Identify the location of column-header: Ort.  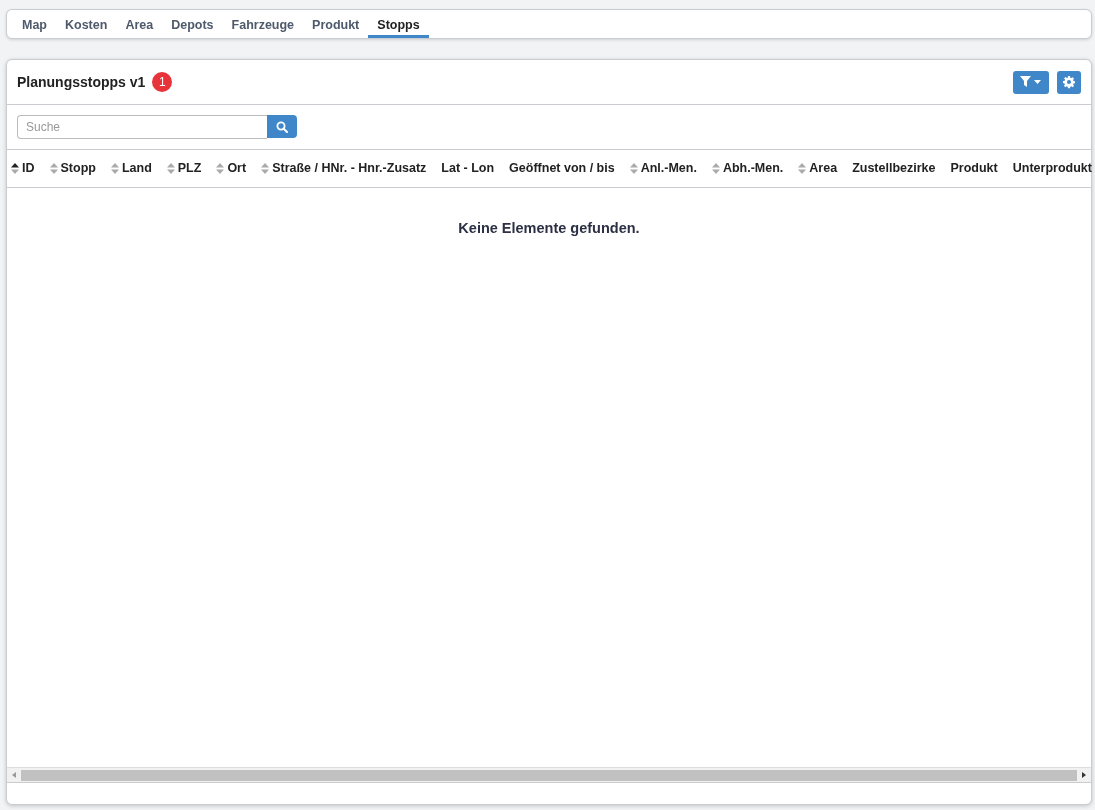
(233, 168).